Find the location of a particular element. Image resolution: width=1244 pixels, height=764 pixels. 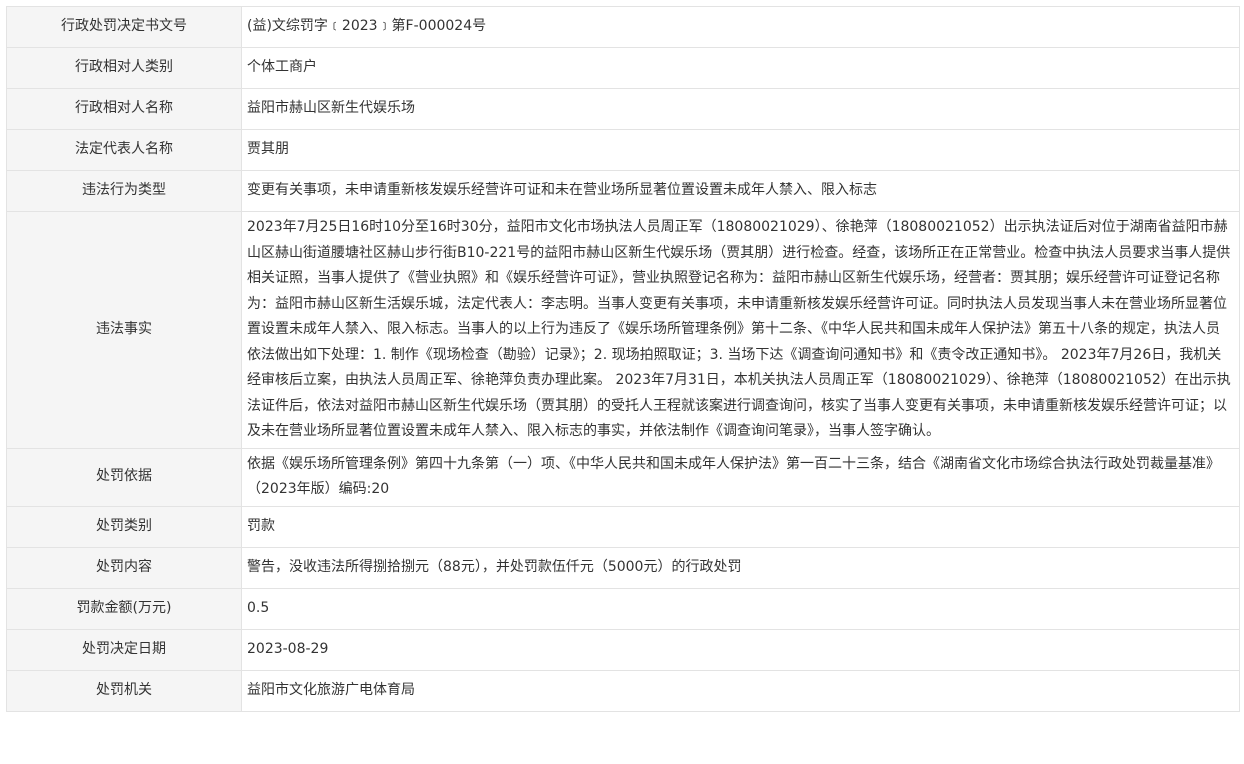

row-label-party-name: 行政相对人名称 is located at coordinates (124, 109).